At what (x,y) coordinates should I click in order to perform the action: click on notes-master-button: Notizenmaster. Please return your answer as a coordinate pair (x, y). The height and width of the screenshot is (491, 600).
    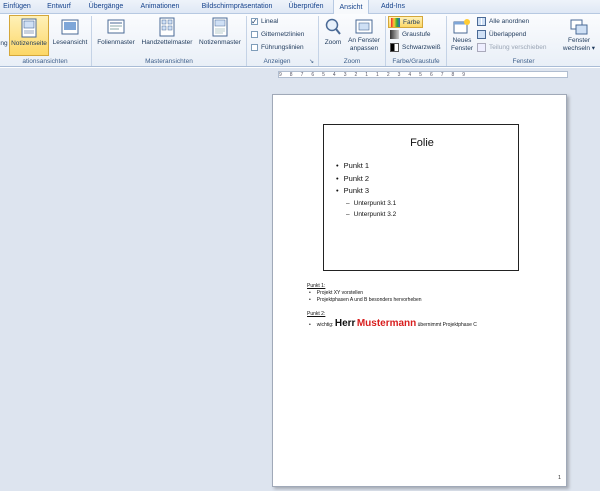
    Looking at the image, I should click on (220, 35).